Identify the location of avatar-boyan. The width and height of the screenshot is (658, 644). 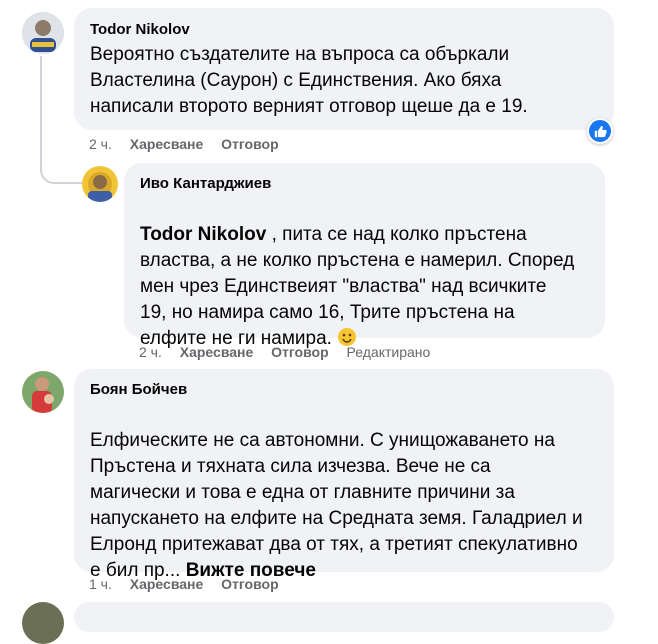
(43, 392).